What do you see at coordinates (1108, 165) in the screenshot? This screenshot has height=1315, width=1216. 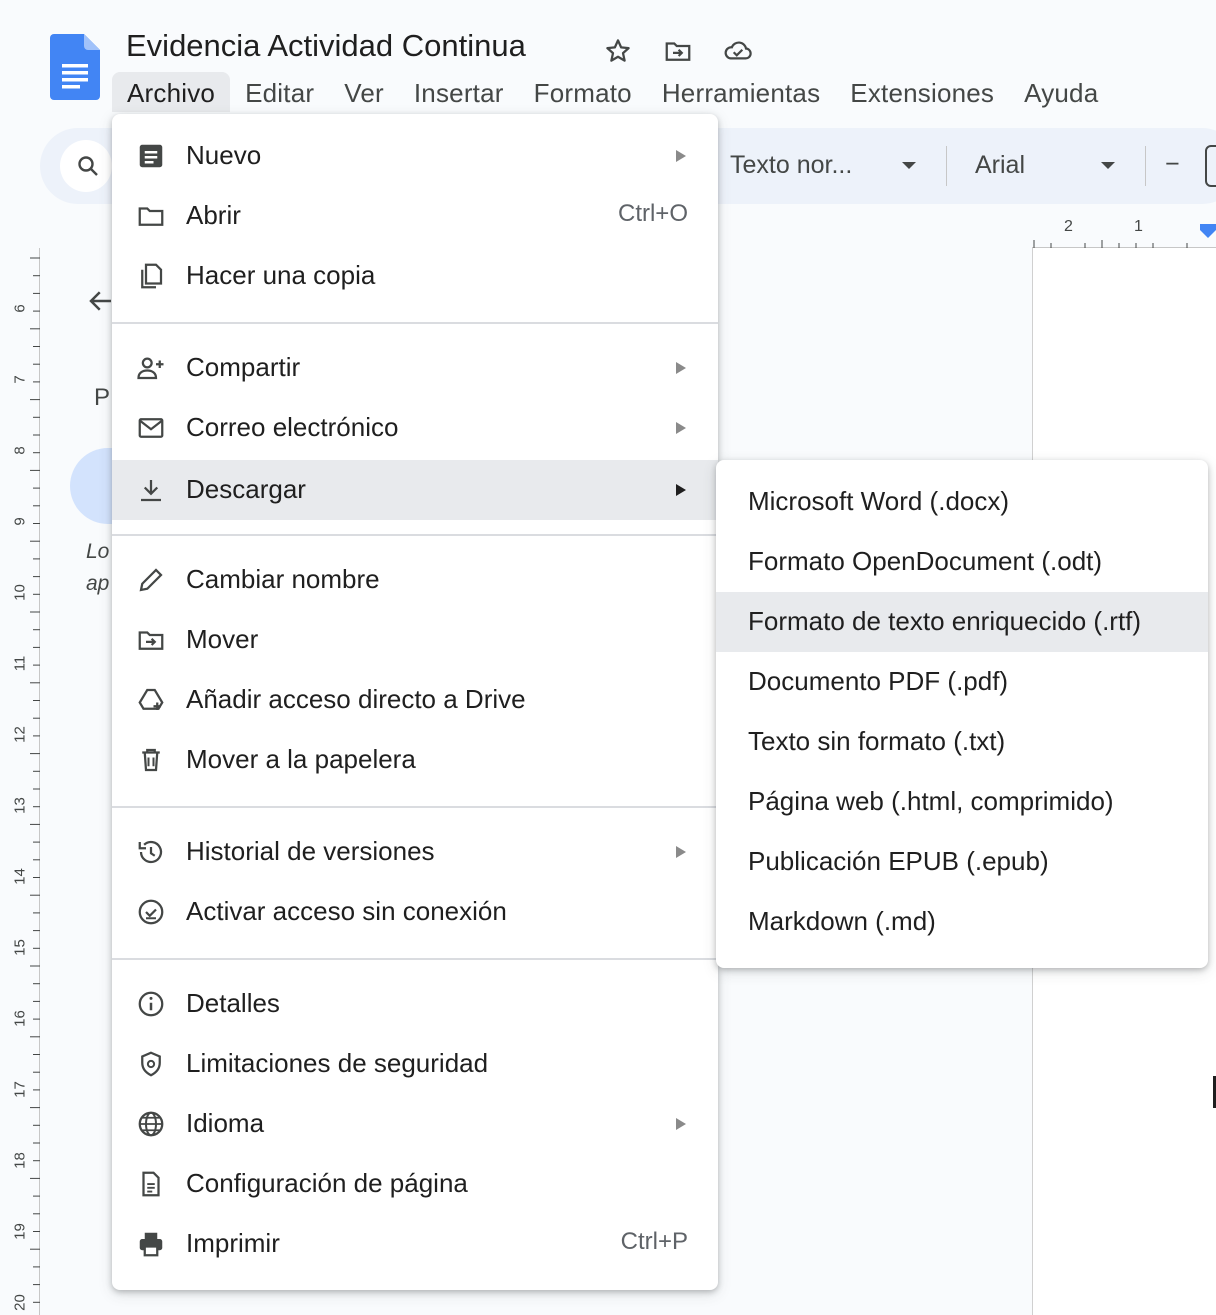 I see `font-dropdown-caret-icon` at bounding box center [1108, 165].